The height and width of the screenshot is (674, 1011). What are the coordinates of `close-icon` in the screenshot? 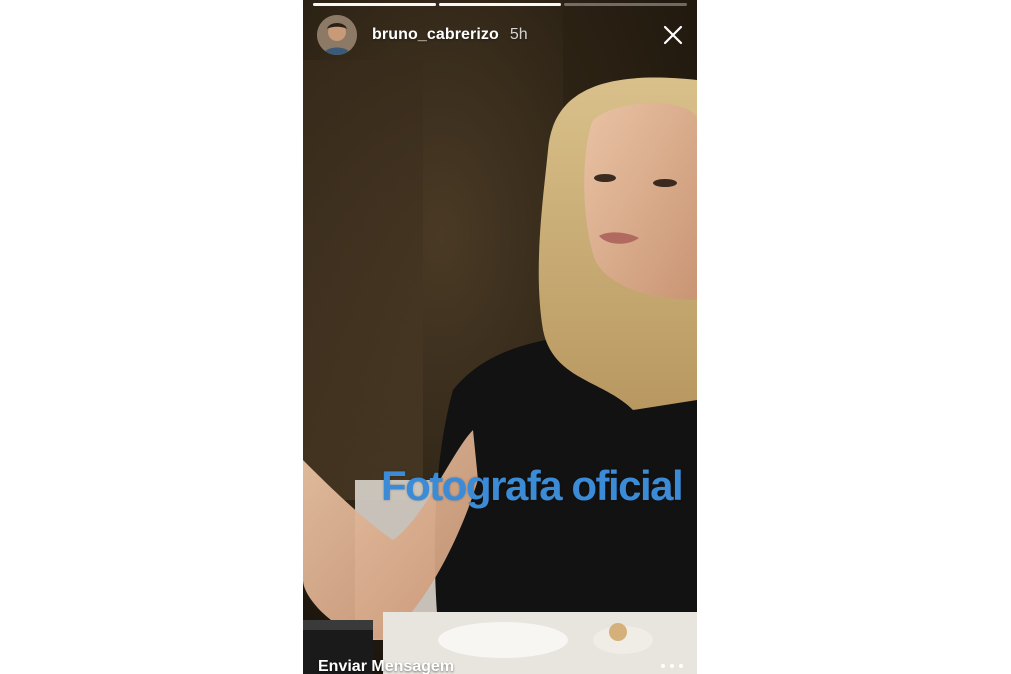 It's located at (673, 35).